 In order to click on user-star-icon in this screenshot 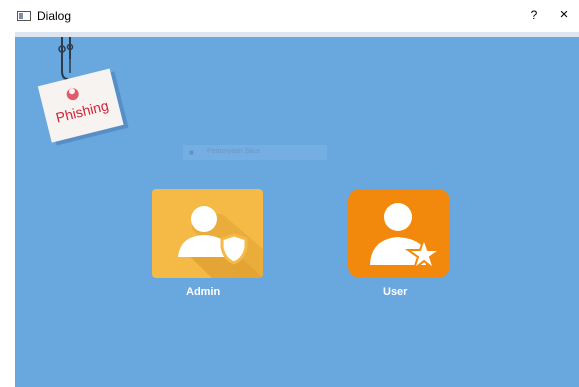, I will do `click(407, 237)`.